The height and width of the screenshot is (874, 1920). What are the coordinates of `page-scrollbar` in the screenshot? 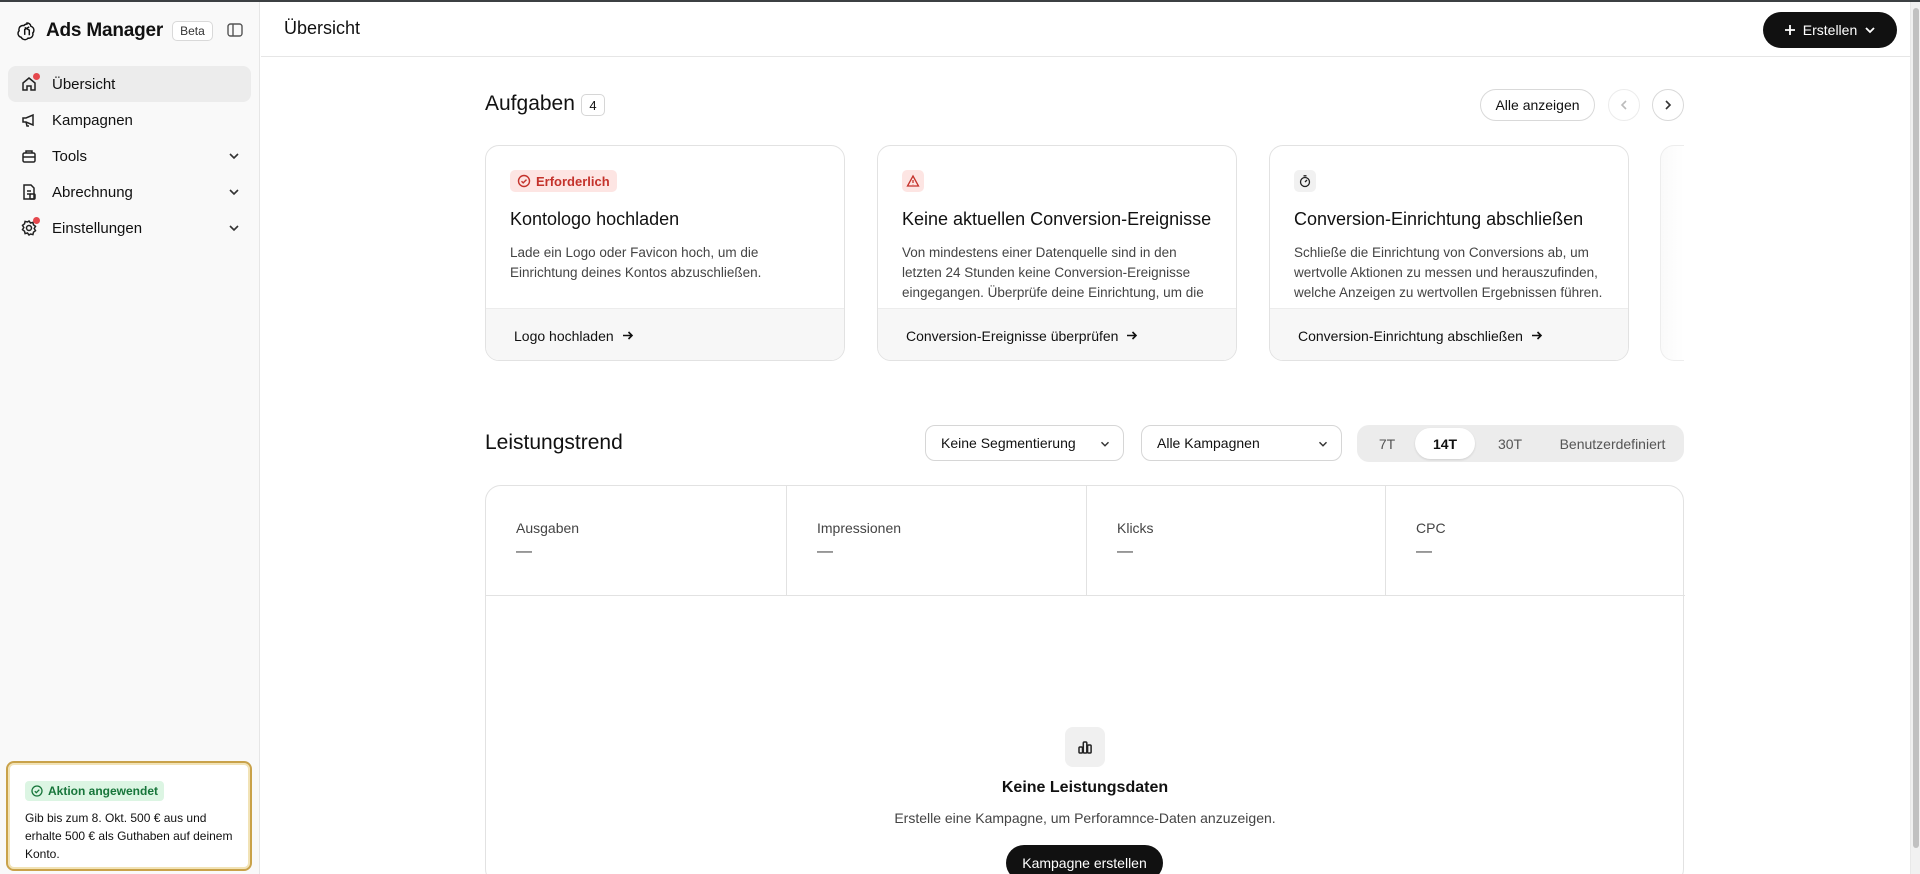 It's located at (1915, 438).